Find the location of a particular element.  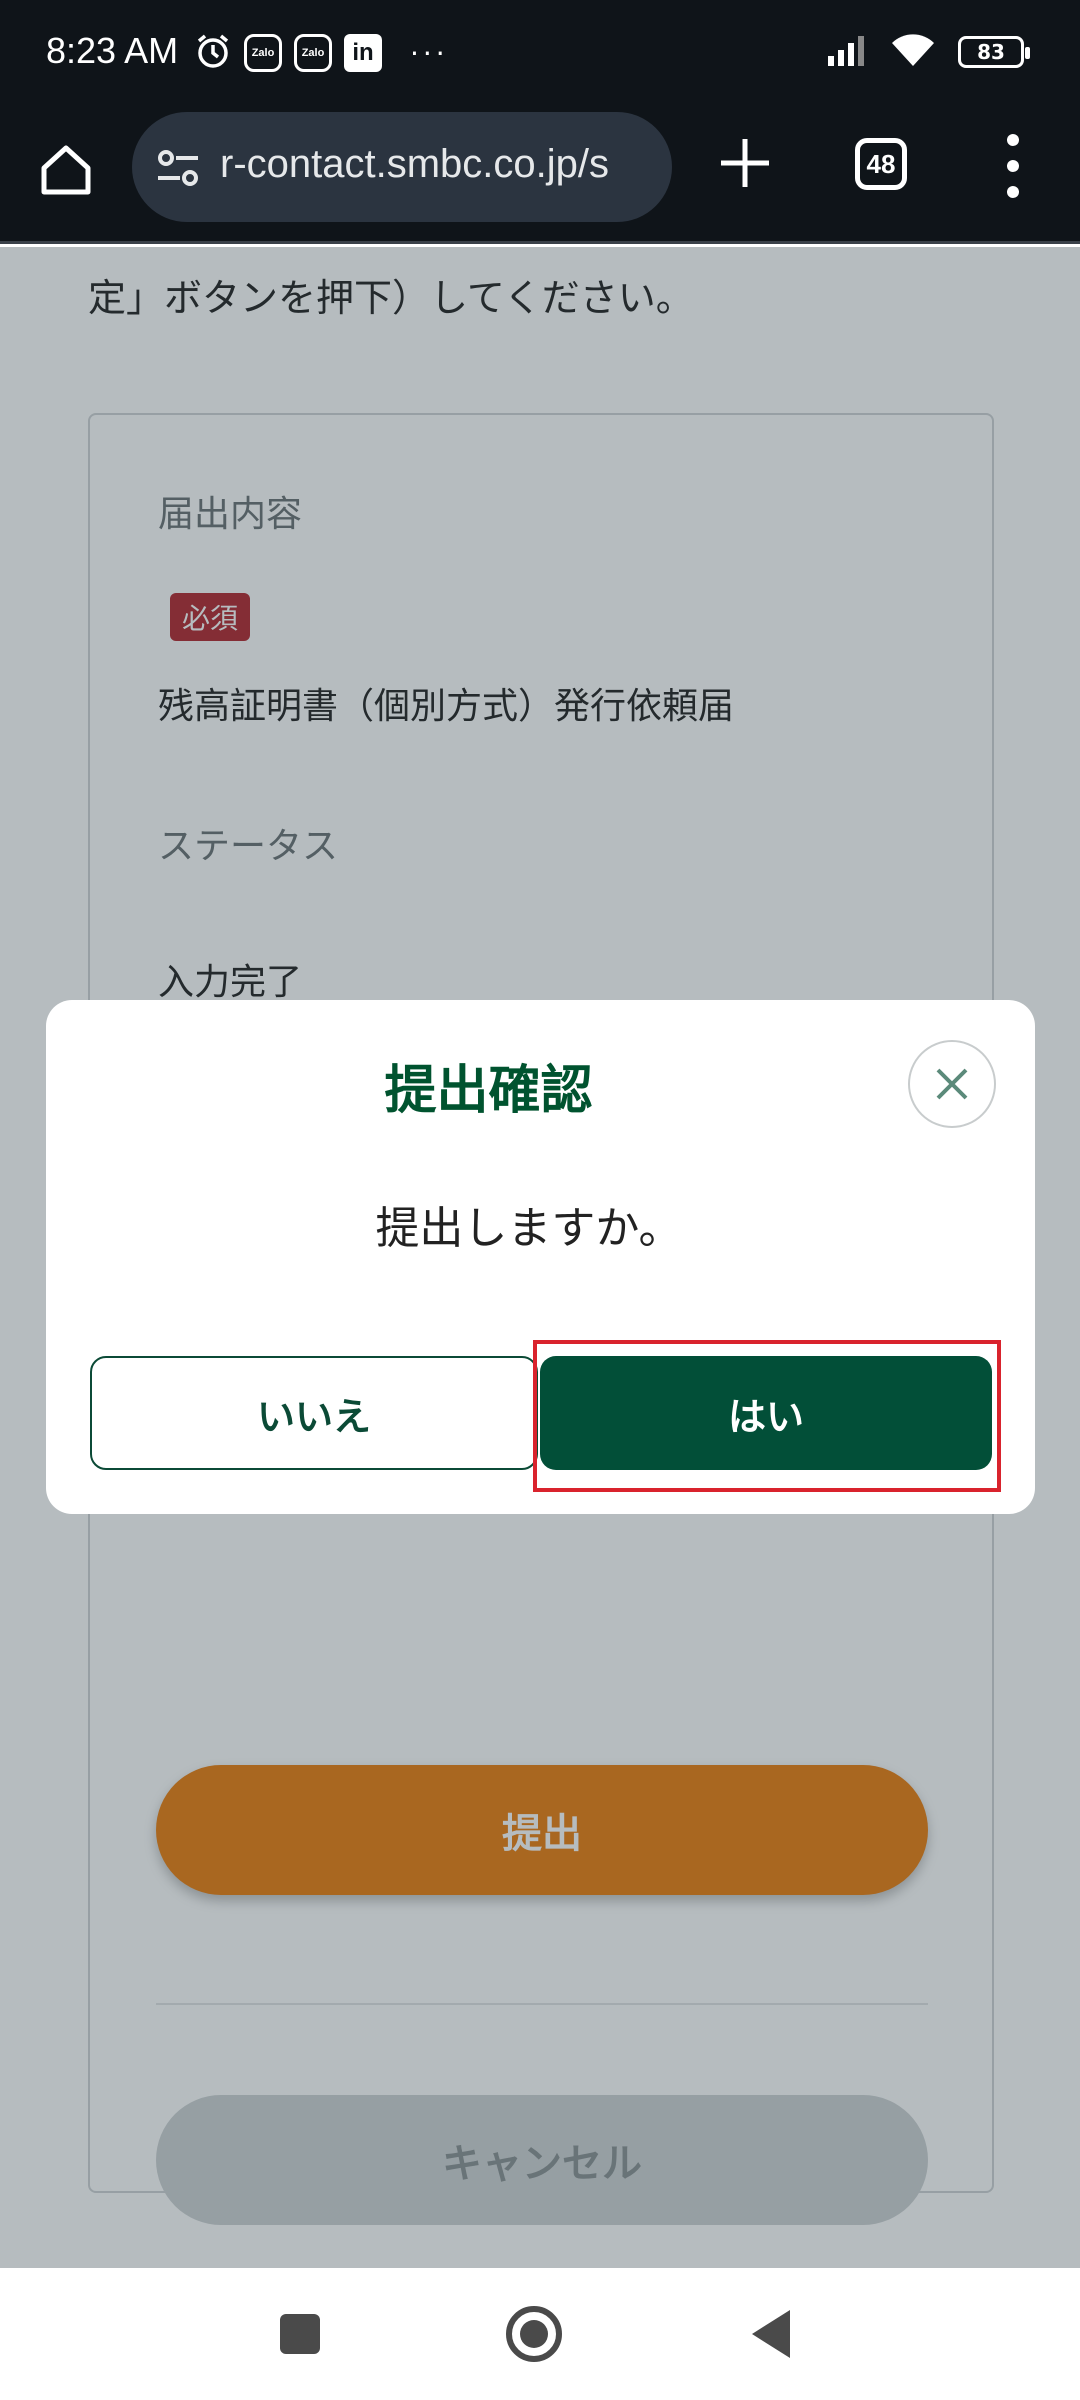

home-nav-button is located at coordinates (534, 2334).